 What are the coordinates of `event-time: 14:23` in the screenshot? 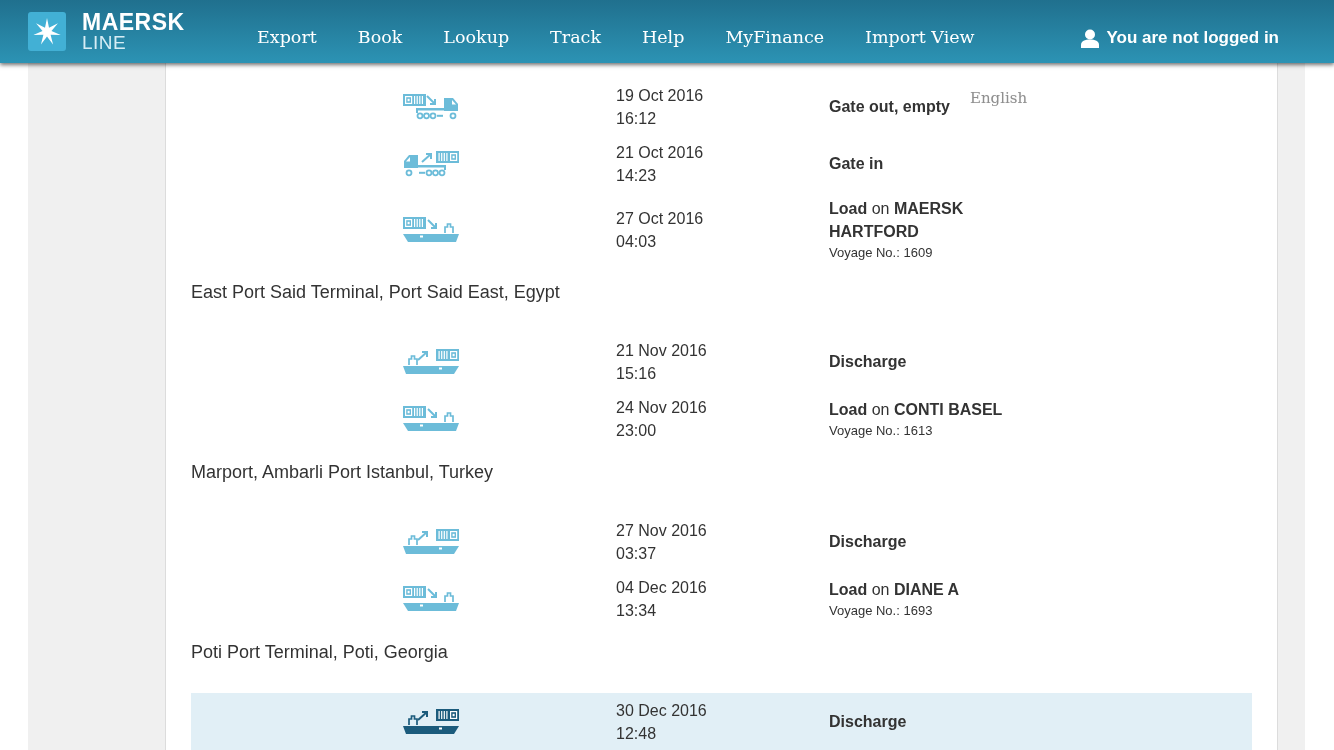 It's located at (636, 175).